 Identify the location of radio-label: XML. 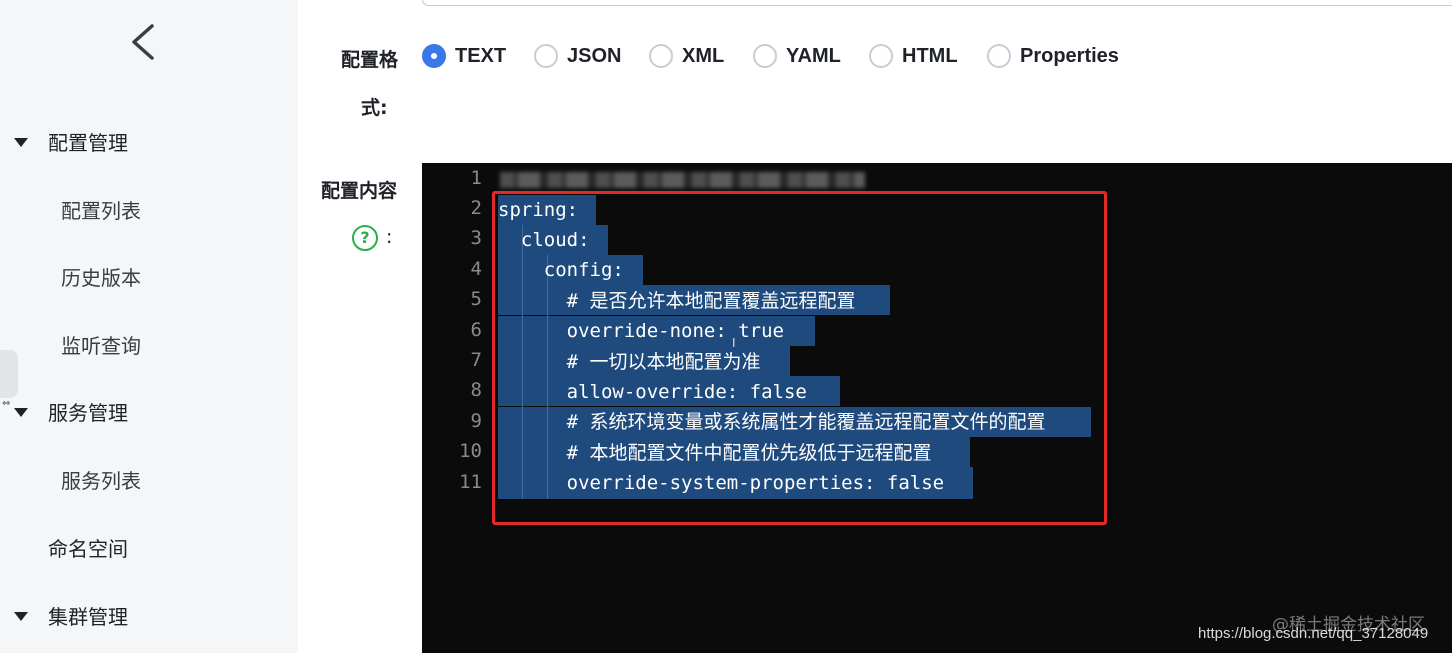
(703, 55).